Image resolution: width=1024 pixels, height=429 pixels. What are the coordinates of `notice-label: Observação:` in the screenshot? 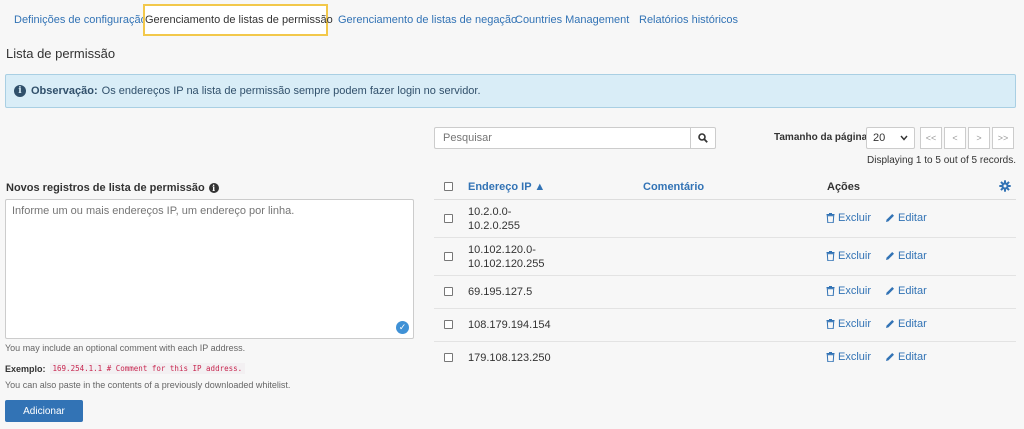 It's located at (64, 91).